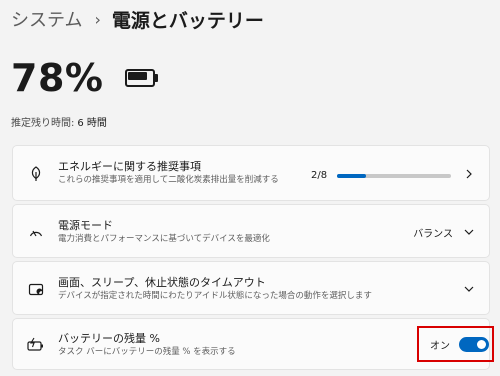 Image resolution: width=500 pixels, height=376 pixels. I want to click on power-mode-subtitle: 電力消費とパフォーマンスに基づいてデバイスを最適化, so click(164, 239).